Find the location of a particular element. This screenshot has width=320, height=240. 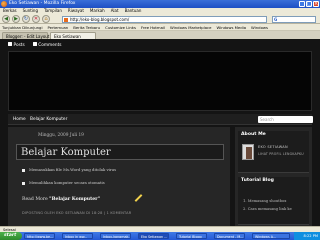

stop-icon: ✕ is located at coordinates (36, 19).